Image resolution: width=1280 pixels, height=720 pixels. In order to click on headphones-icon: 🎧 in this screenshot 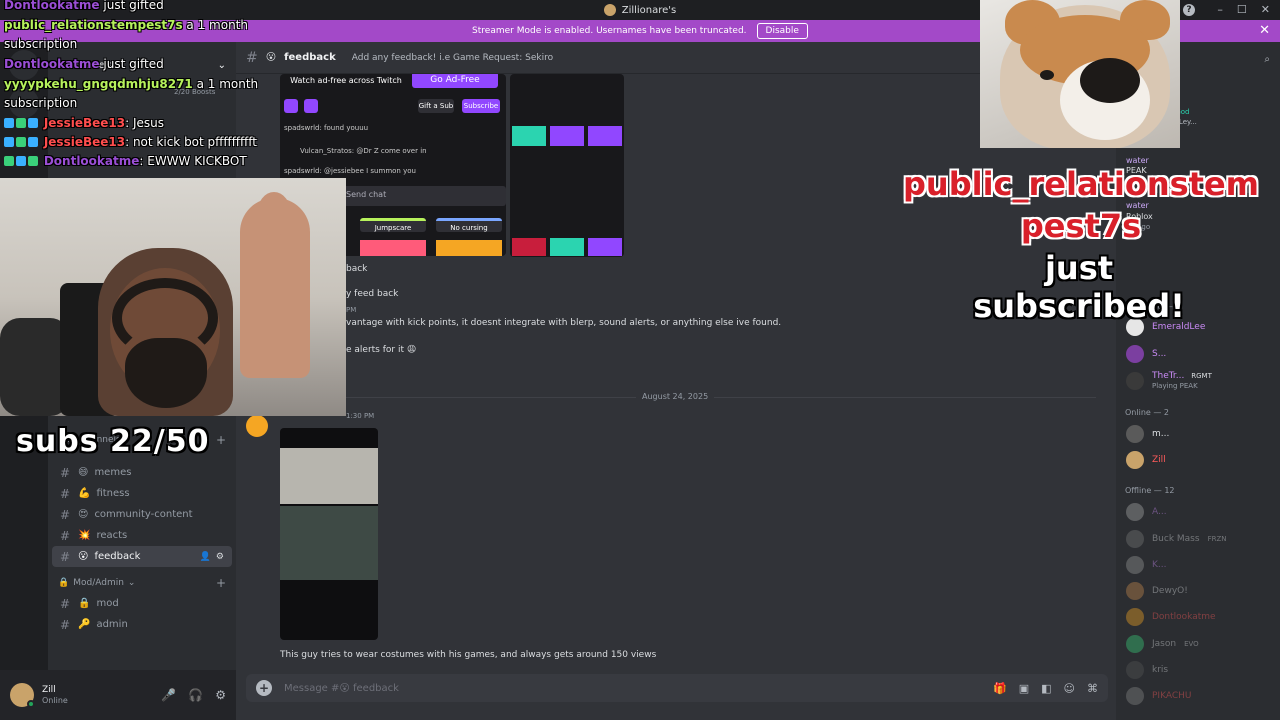, I will do `click(195, 695)`.